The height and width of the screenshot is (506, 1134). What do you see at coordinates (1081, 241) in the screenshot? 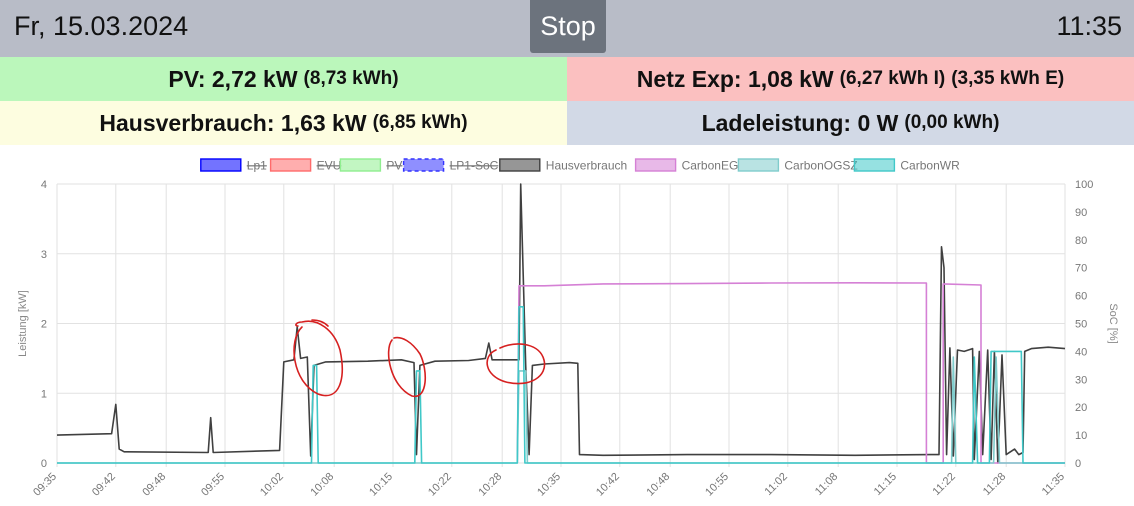
I see `y2-tick-label: 80` at bounding box center [1081, 241].